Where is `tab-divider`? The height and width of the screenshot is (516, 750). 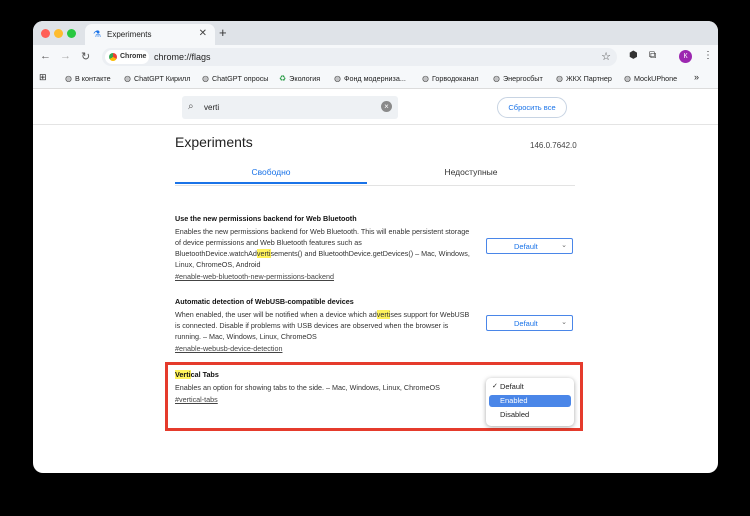
tab-divider is located at coordinates (375, 185).